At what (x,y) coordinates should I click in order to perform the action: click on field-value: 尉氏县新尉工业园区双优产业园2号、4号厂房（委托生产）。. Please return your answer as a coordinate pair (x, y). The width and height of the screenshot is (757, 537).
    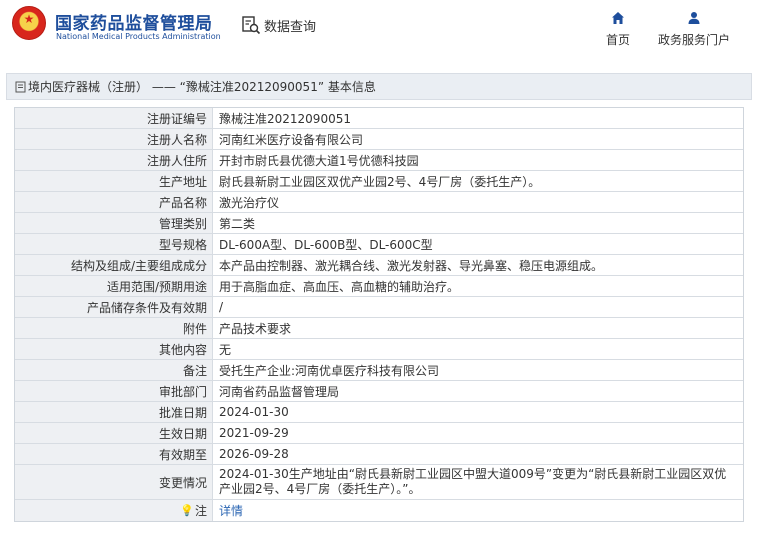
    Looking at the image, I should click on (380, 181).